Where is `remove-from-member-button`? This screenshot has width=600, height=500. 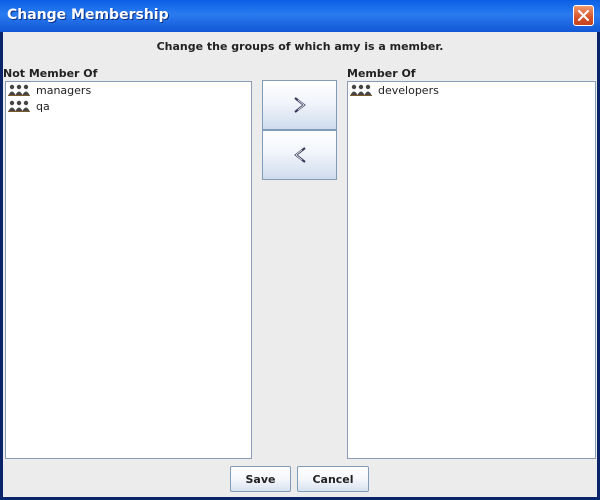 remove-from-member-button is located at coordinates (299, 155).